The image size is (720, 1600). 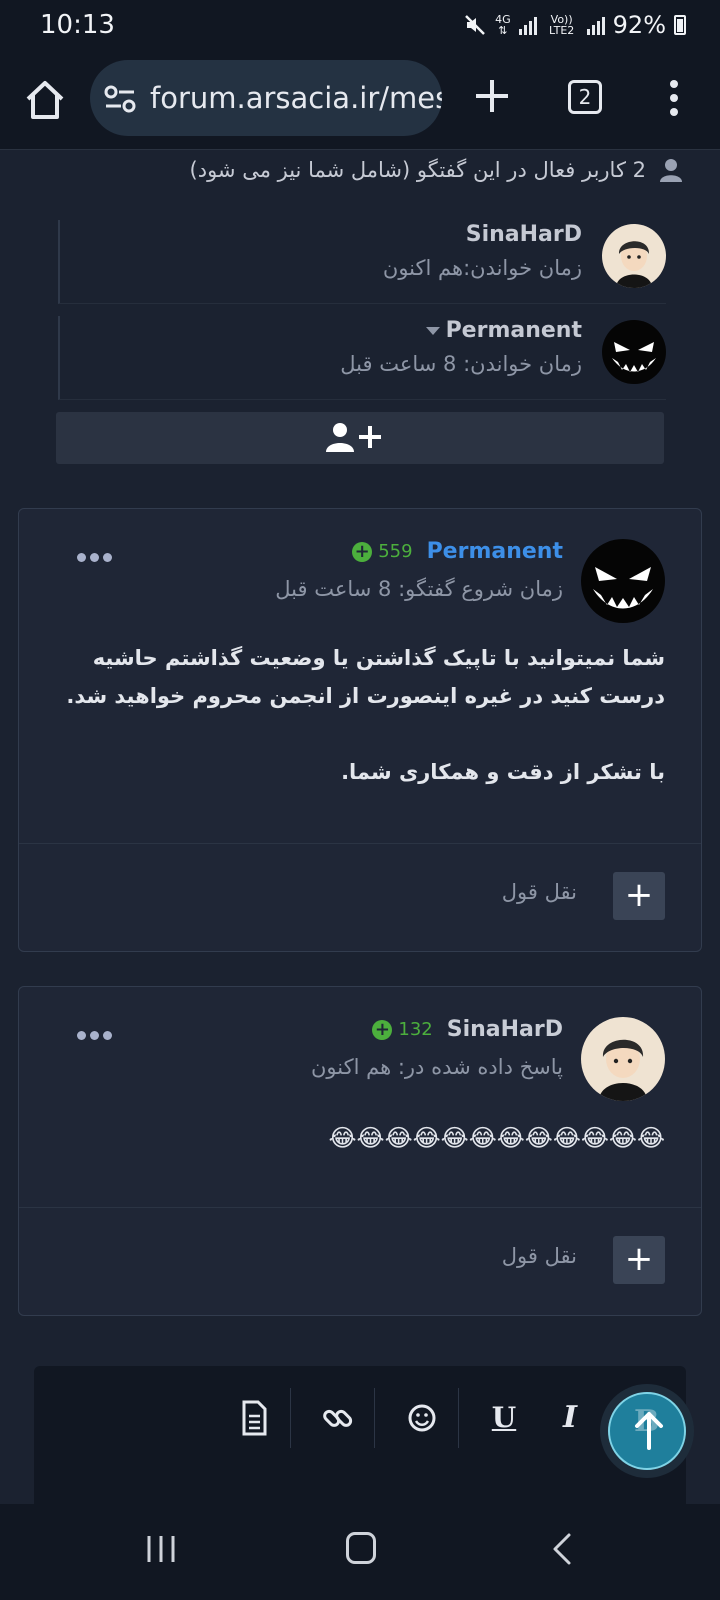 What do you see at coordinates (482, 268) in the screenshot?
I see `participant-read-time: زمان خواندن:هم اکنون` at bounding box center [482, 268].